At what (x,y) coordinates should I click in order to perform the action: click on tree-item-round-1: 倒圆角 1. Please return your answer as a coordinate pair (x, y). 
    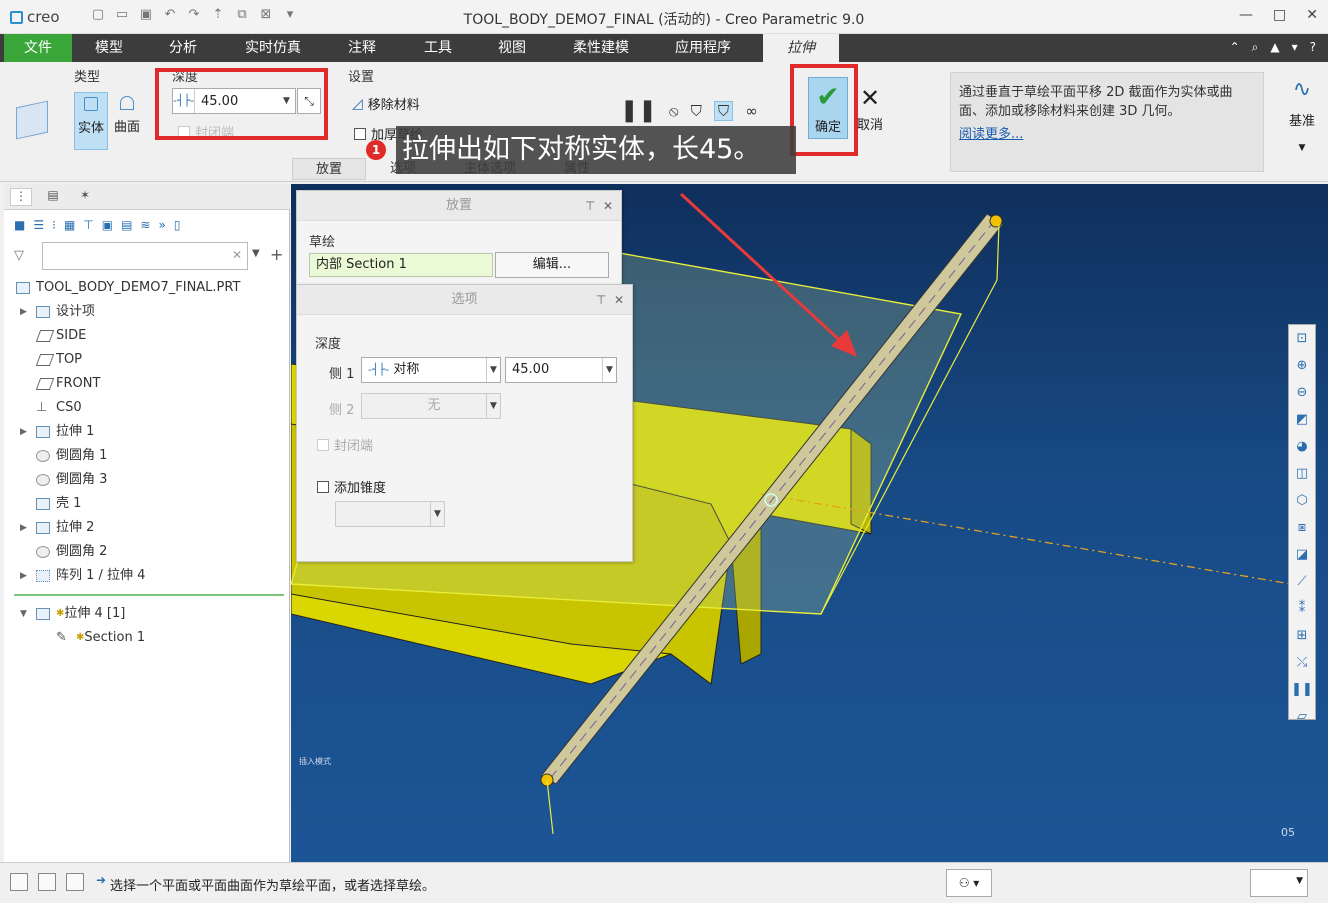
    Looking at the image, I should click on (147, 456).